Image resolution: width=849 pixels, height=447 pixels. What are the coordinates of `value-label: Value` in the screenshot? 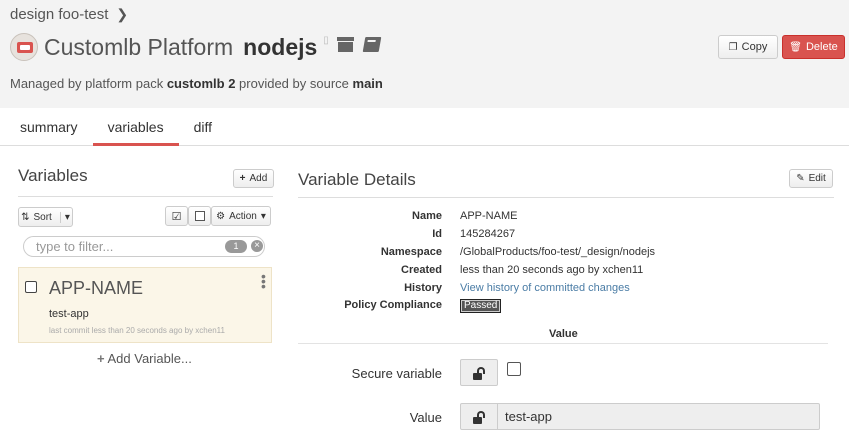 It's located at (425, 417).